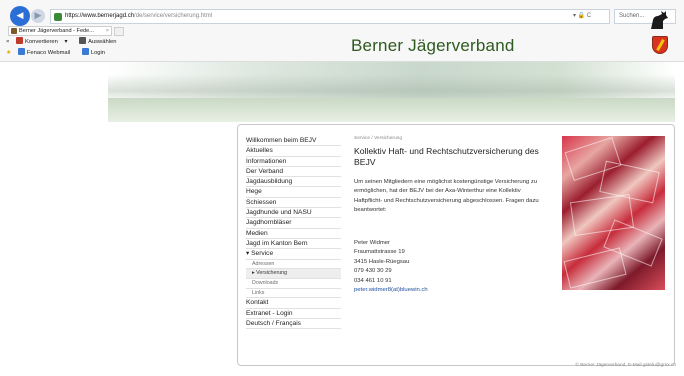 The height and width of the screenshot is (376, 684). What do you see at coordinates (293, 192) in the screenshot?
I see `menu-item: Hege` at bounding box center [293, 192].